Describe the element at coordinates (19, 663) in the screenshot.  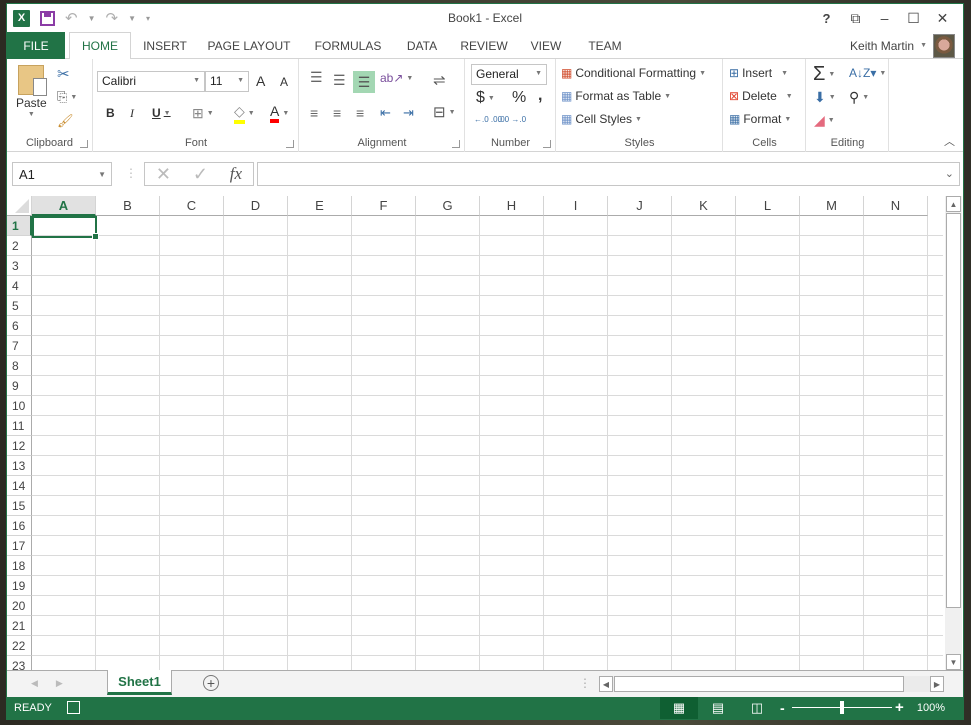
I see `row-header-23: 23` at that location.